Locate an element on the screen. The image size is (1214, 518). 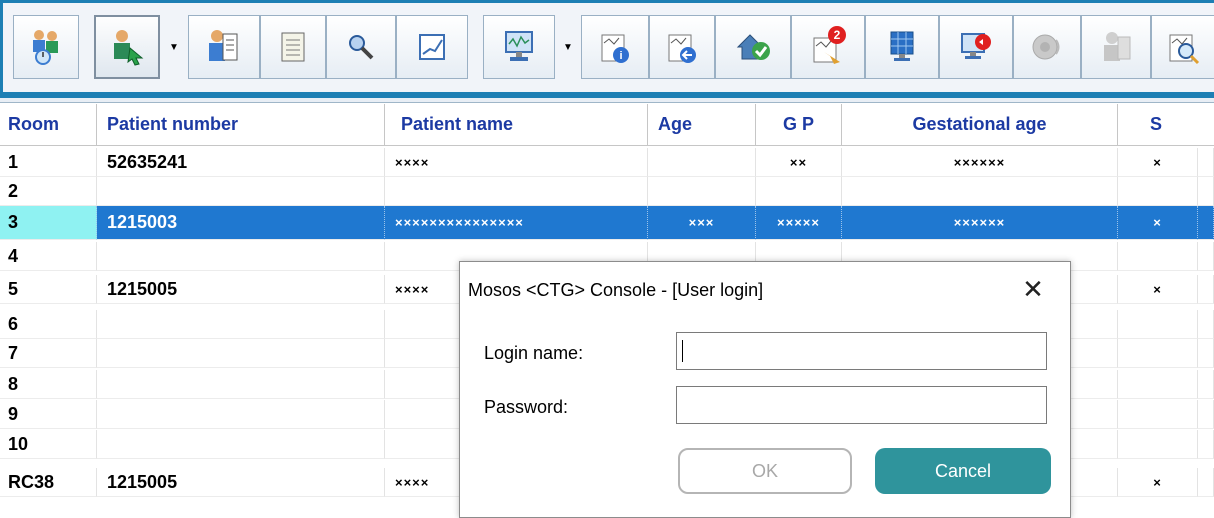
notepad-icon is located at coordinates (293, 47).